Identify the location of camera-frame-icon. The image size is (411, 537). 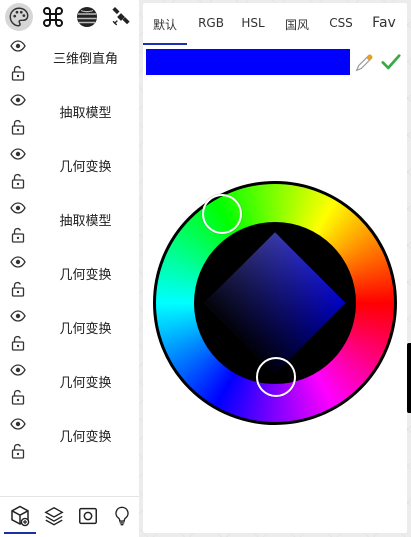
(88, 516).